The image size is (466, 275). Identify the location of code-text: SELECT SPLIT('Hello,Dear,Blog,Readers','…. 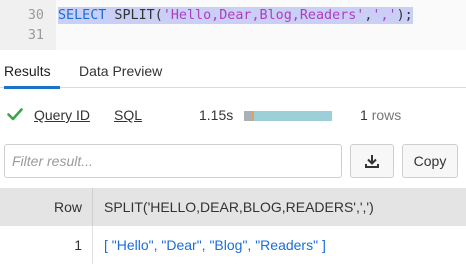
(235, 16).